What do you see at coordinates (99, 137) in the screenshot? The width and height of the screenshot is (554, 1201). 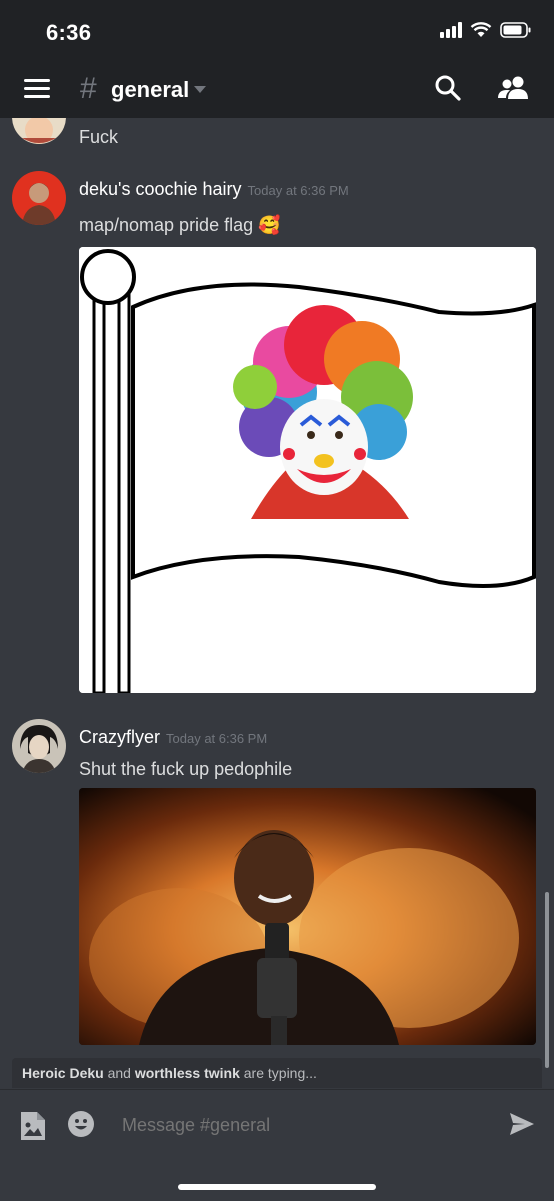 I see `message-text: Fuck` at bounding box center [99, 137].